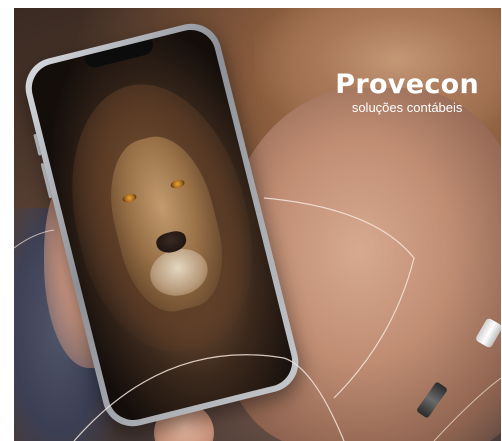 This screenshot has width=502, height=441. I want to click on brand-name: Provecon, so click(407, 84).